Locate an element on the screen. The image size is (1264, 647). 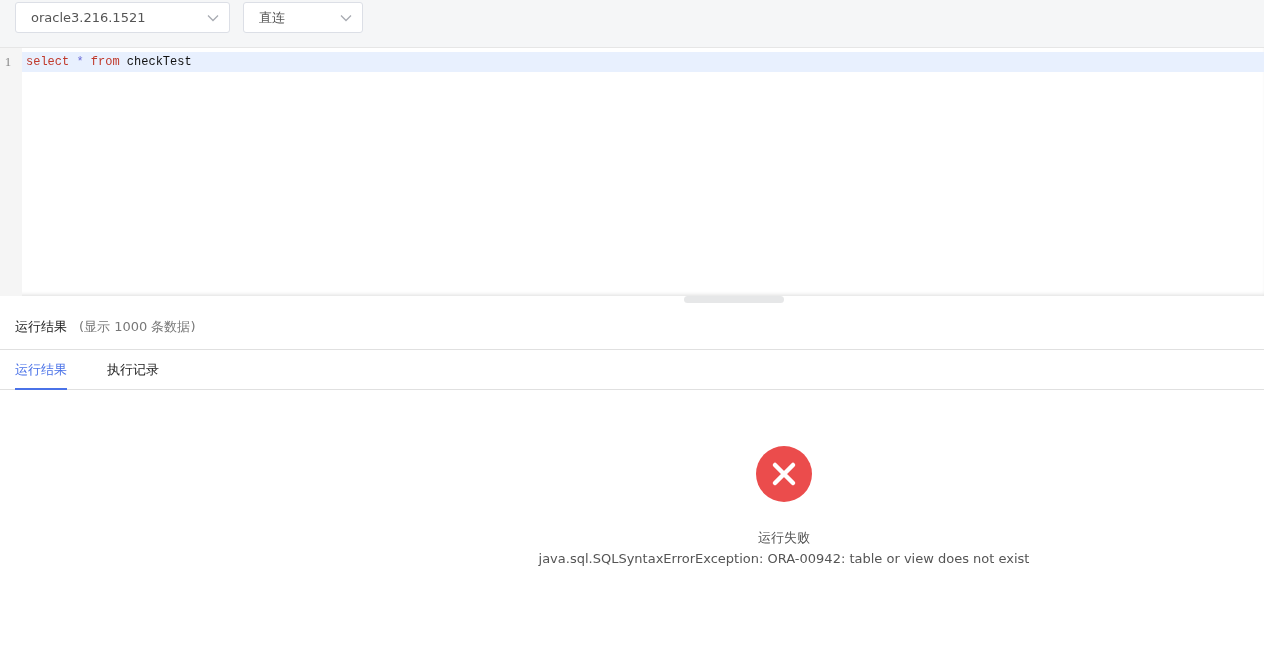
status-title: 运行失败 is located at coordinates (784, 538).